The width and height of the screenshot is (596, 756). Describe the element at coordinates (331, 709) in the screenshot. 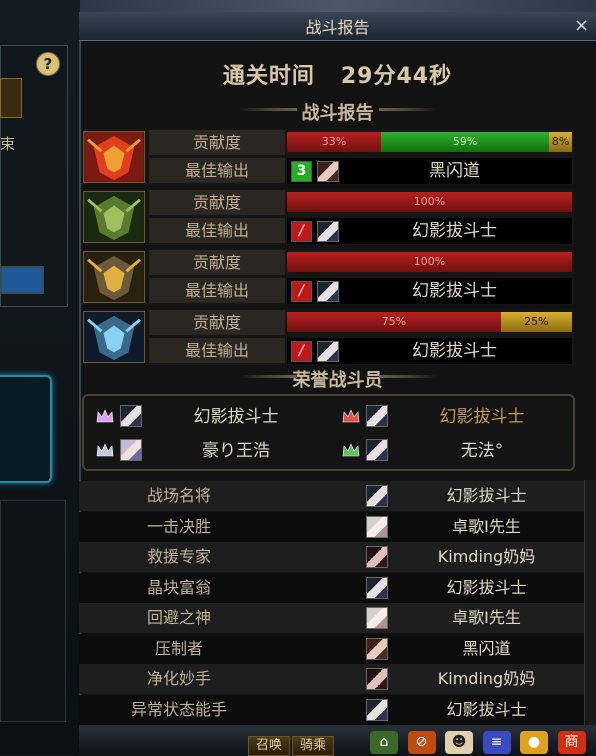

I see `award-row: 异常状态能手 幻影拔斗士` at that location.